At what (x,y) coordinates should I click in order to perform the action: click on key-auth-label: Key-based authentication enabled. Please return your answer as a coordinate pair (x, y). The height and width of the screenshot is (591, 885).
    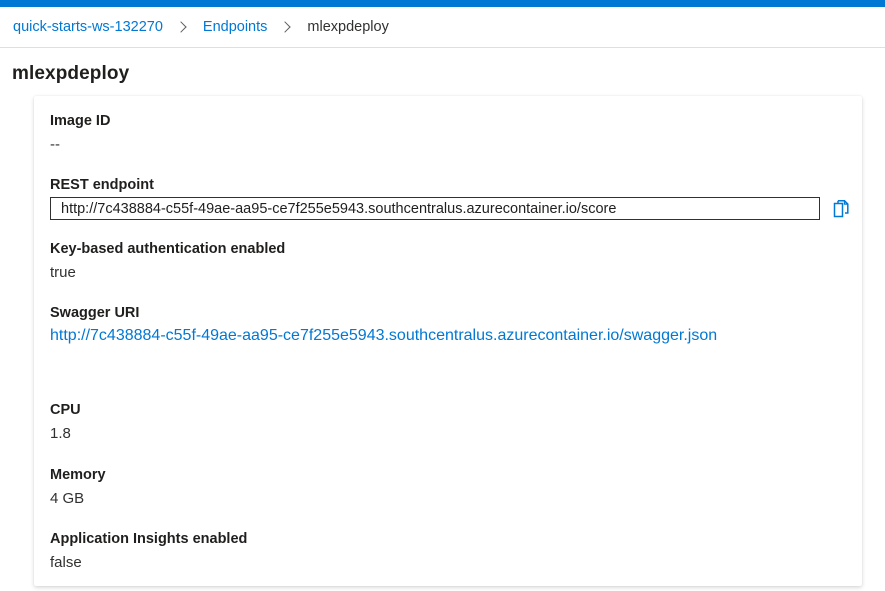
    Looking at the image, I should click on (168, 249).